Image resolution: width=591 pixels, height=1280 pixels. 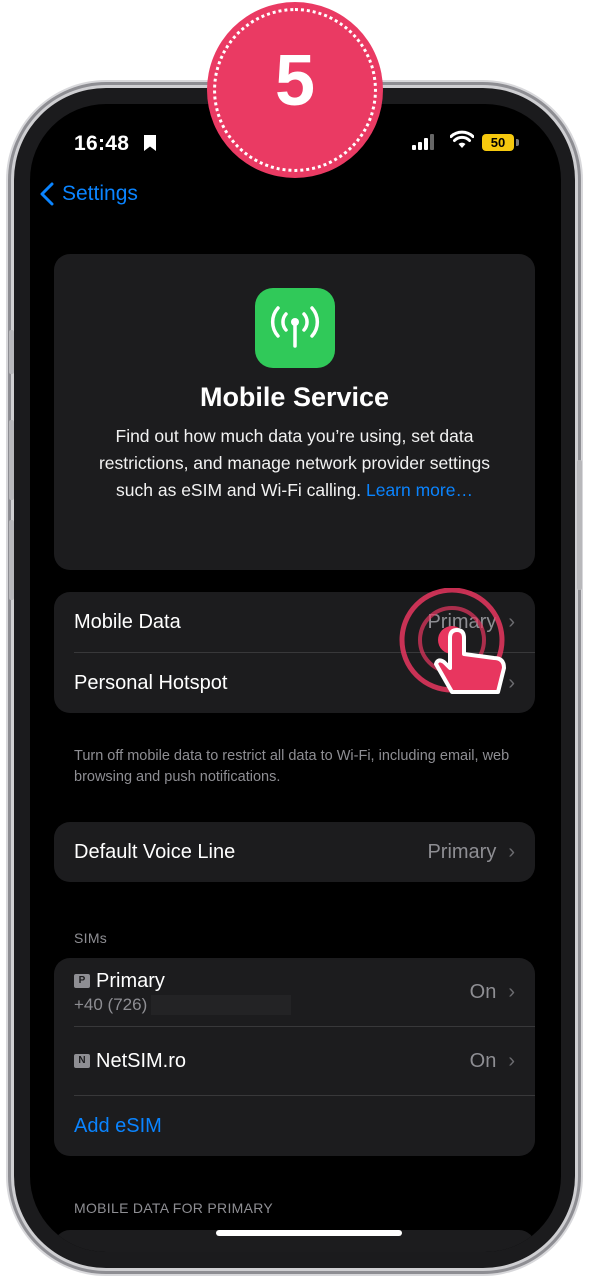 What do you see at coordinates (221, 1004) in the screenshot?
I see `redacted-number` at bounding box center [221, 1004].